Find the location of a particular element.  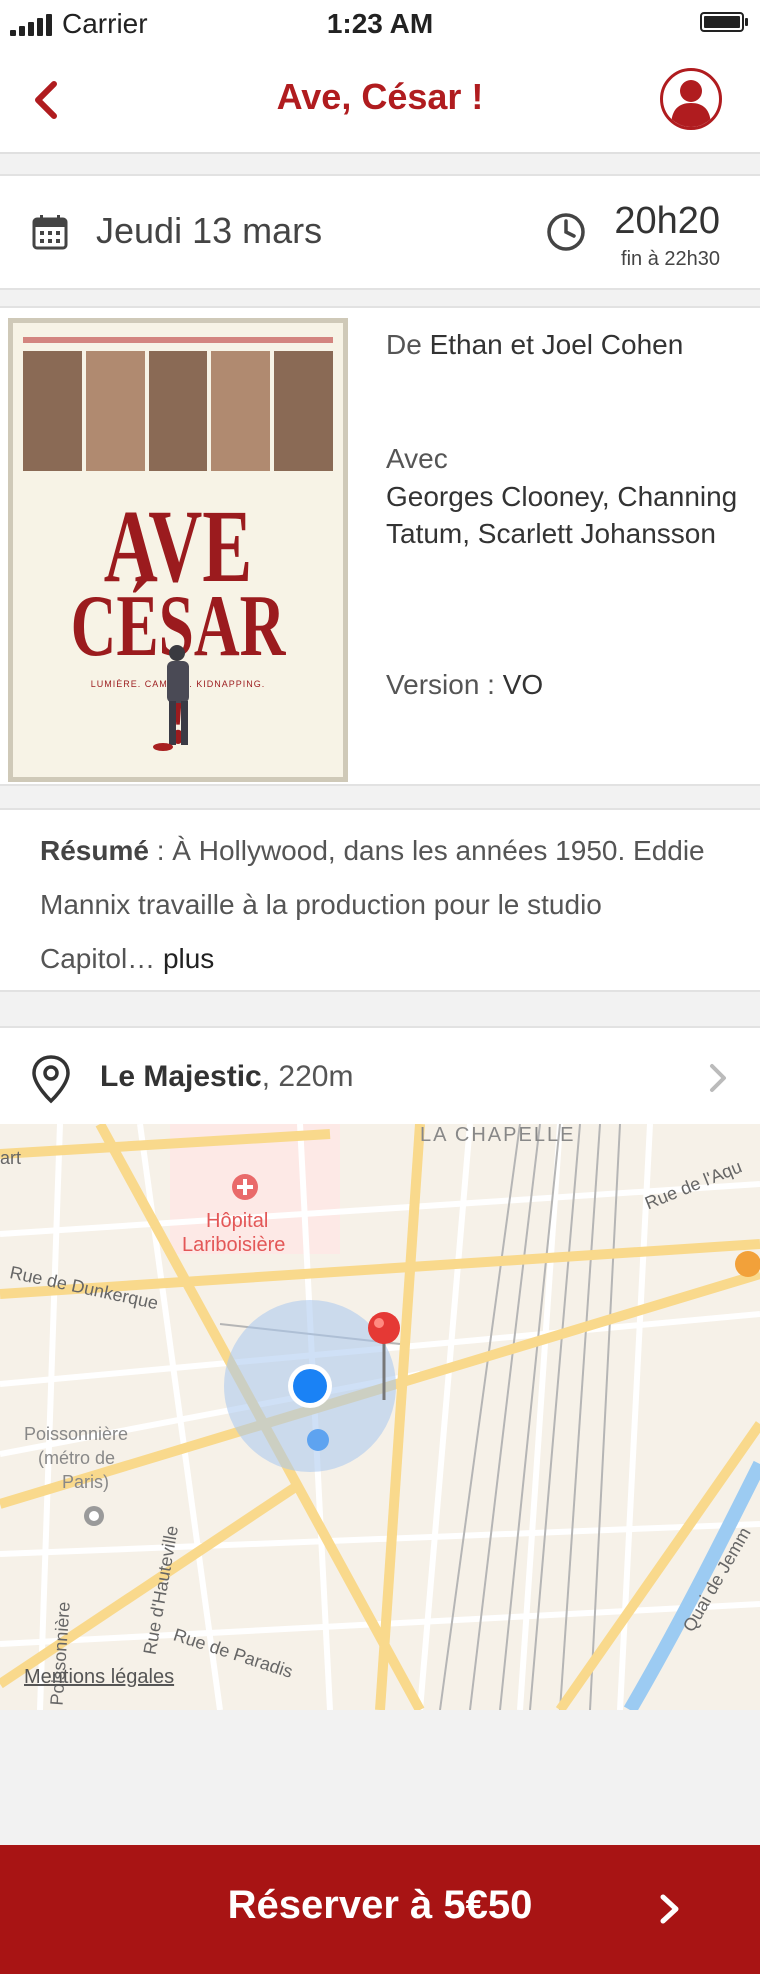

nav-bar: Ave, César ! is located at coordinates (380, 102).